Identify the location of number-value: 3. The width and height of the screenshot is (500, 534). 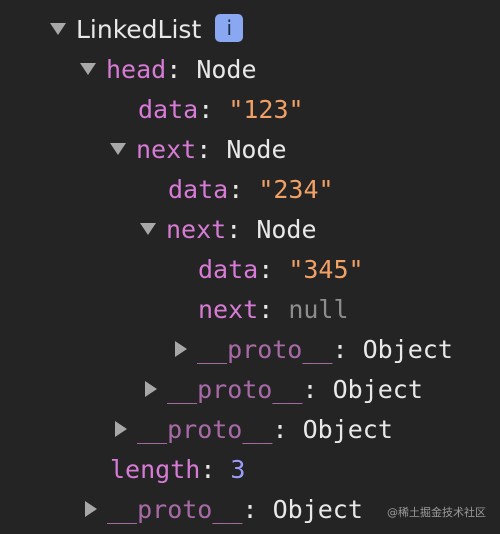
(238, 469).